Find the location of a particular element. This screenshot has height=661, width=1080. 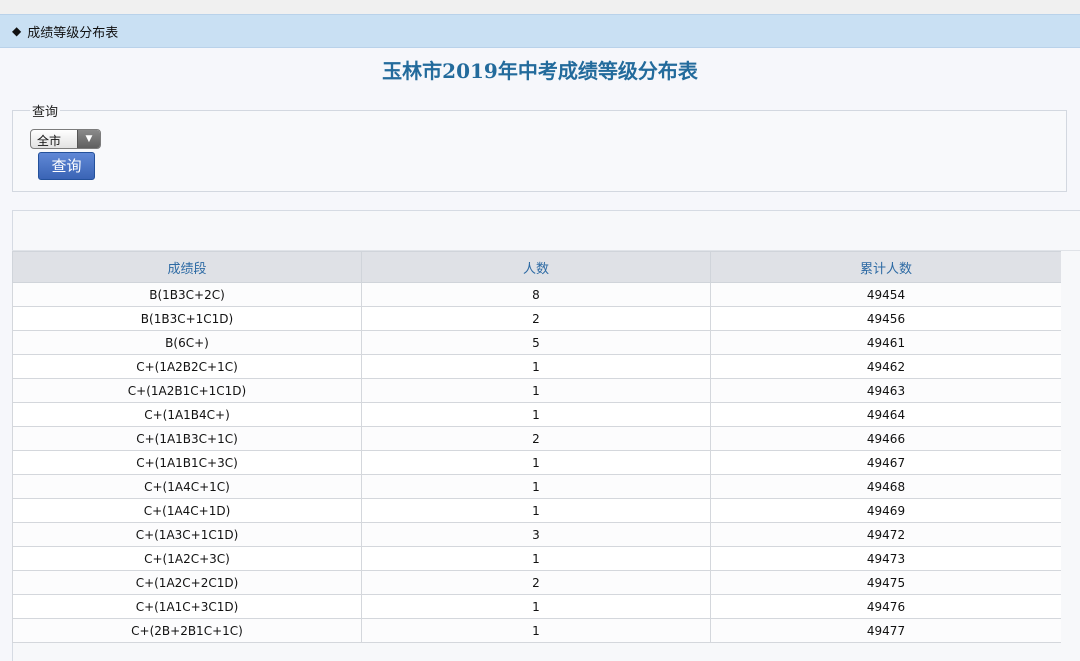

grade-band-cell: C+(1A2C+2C1D) is located at coordinates (187, 582).